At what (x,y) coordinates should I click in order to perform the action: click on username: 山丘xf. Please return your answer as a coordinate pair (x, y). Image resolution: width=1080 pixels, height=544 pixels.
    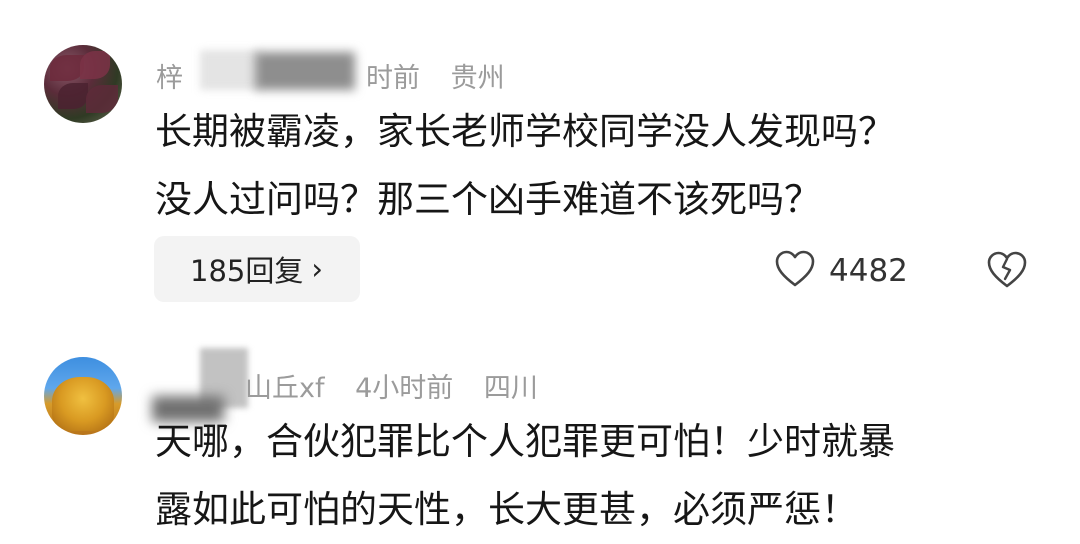
    Looking at the image, I should click on (284, 388).